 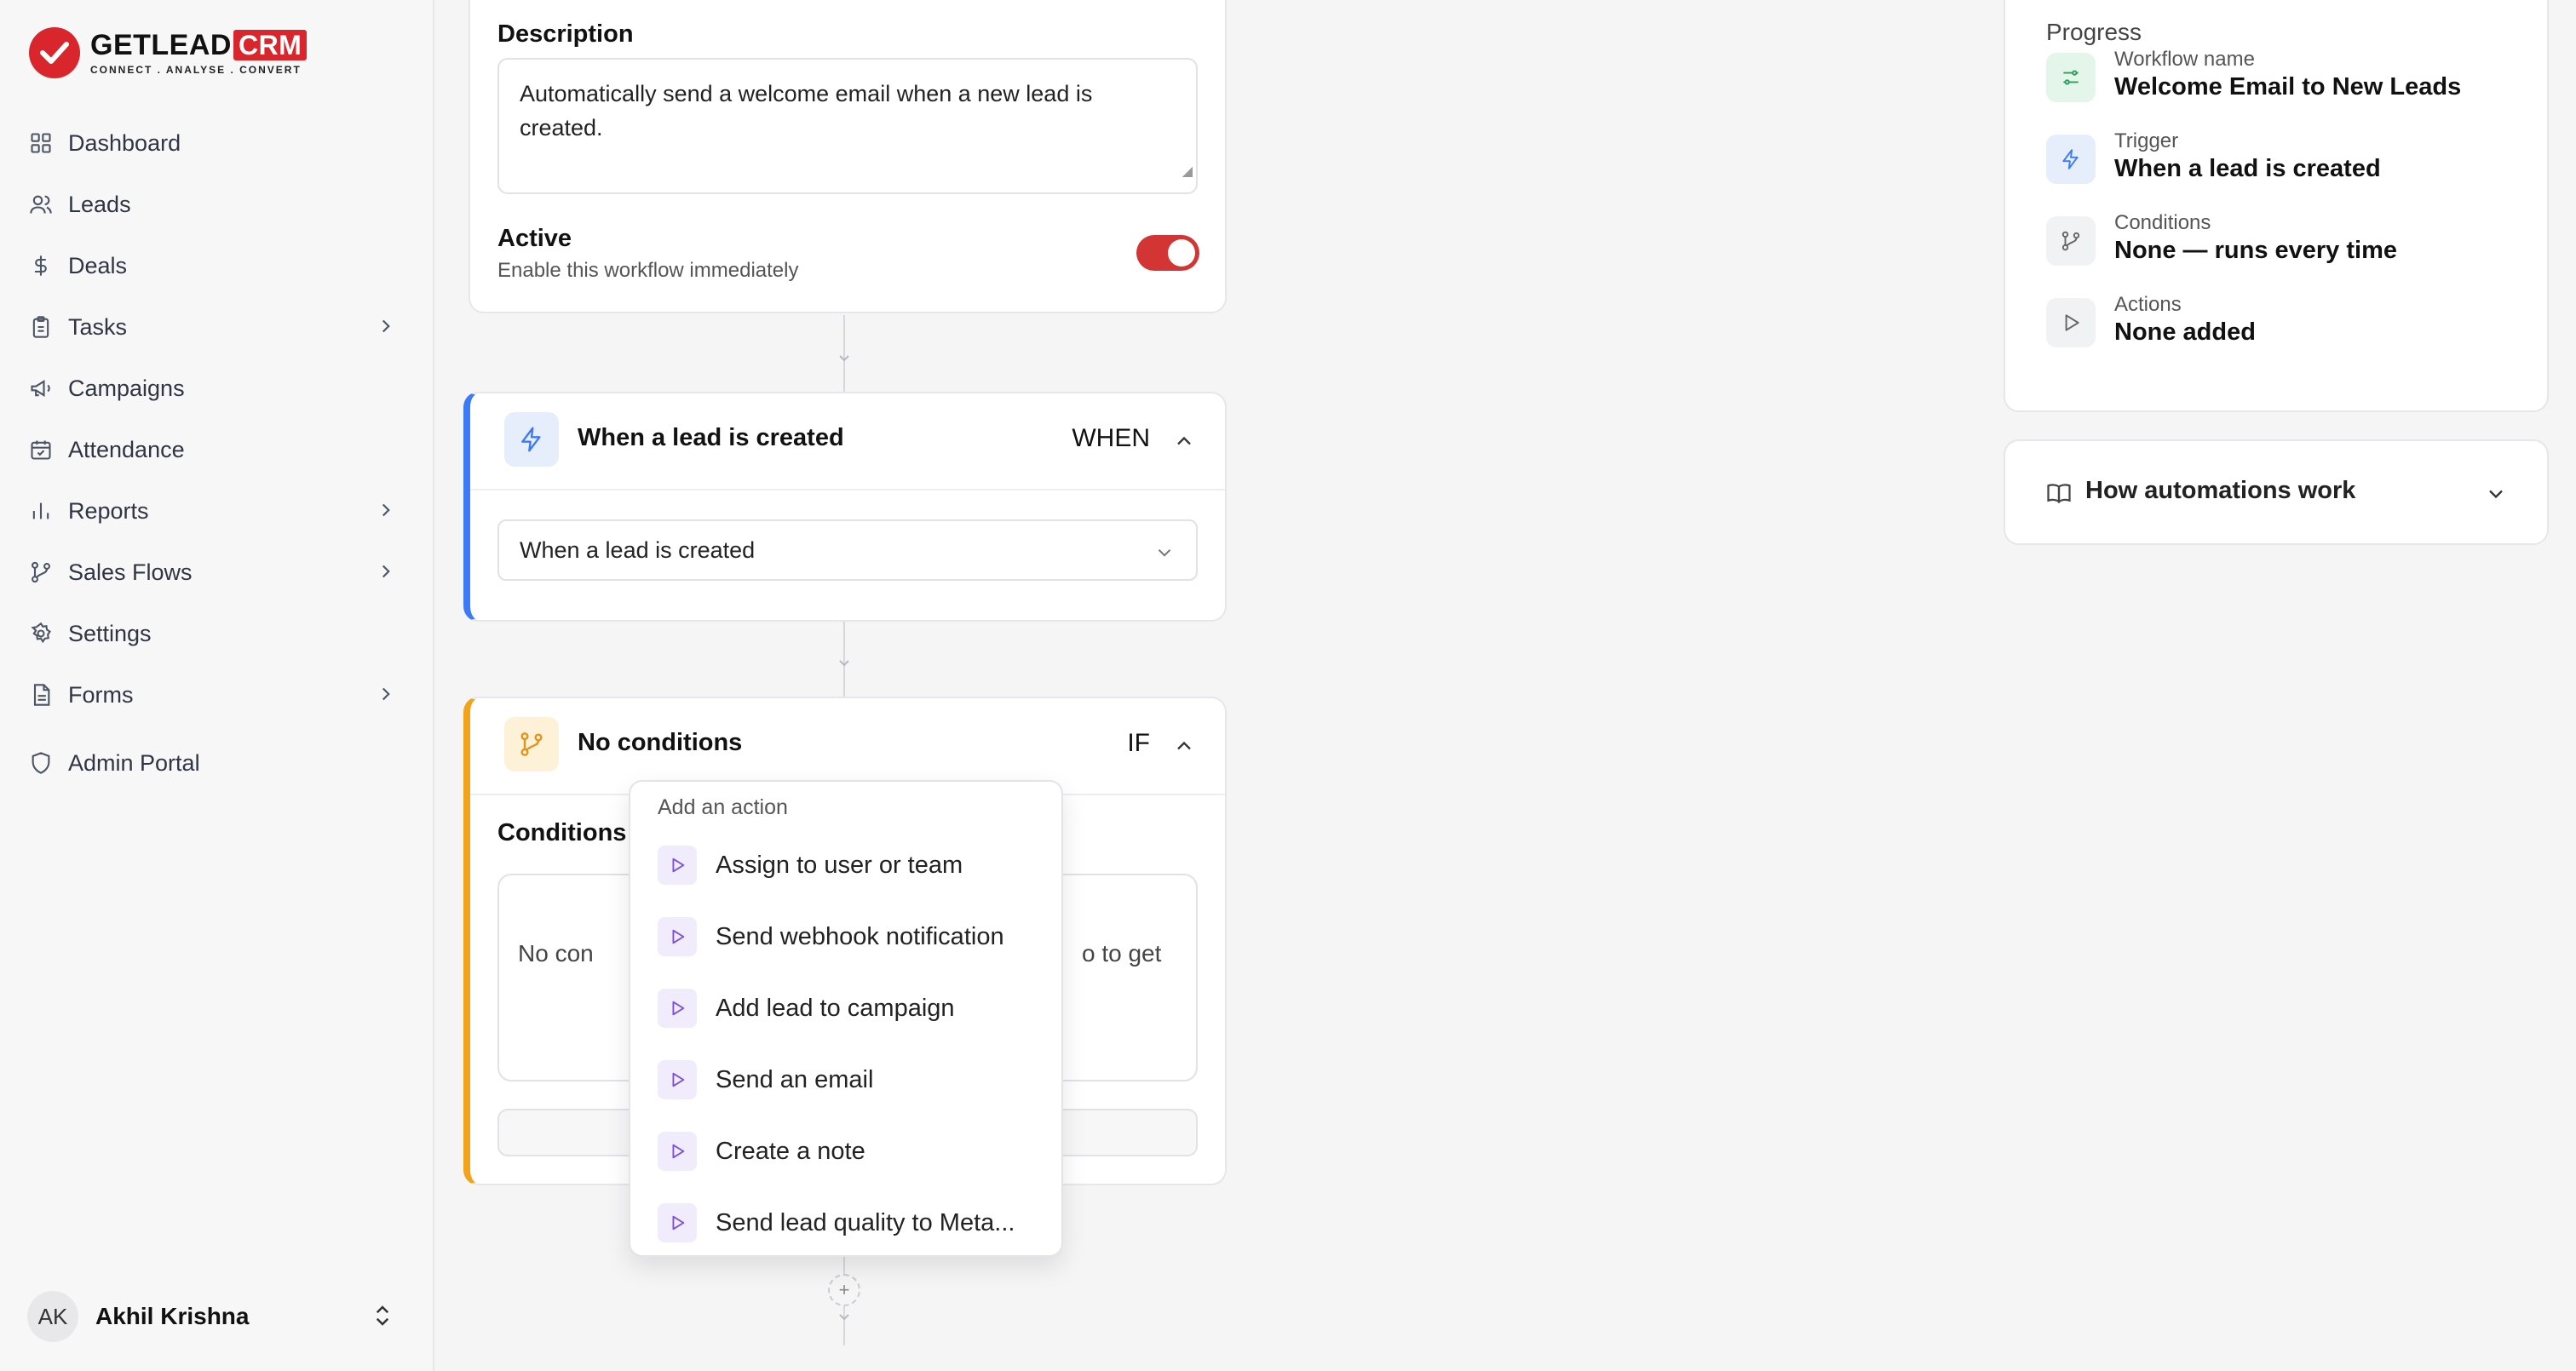 I want to click on sidebar-item-label: Dashboard, so click(x=125, y=142).